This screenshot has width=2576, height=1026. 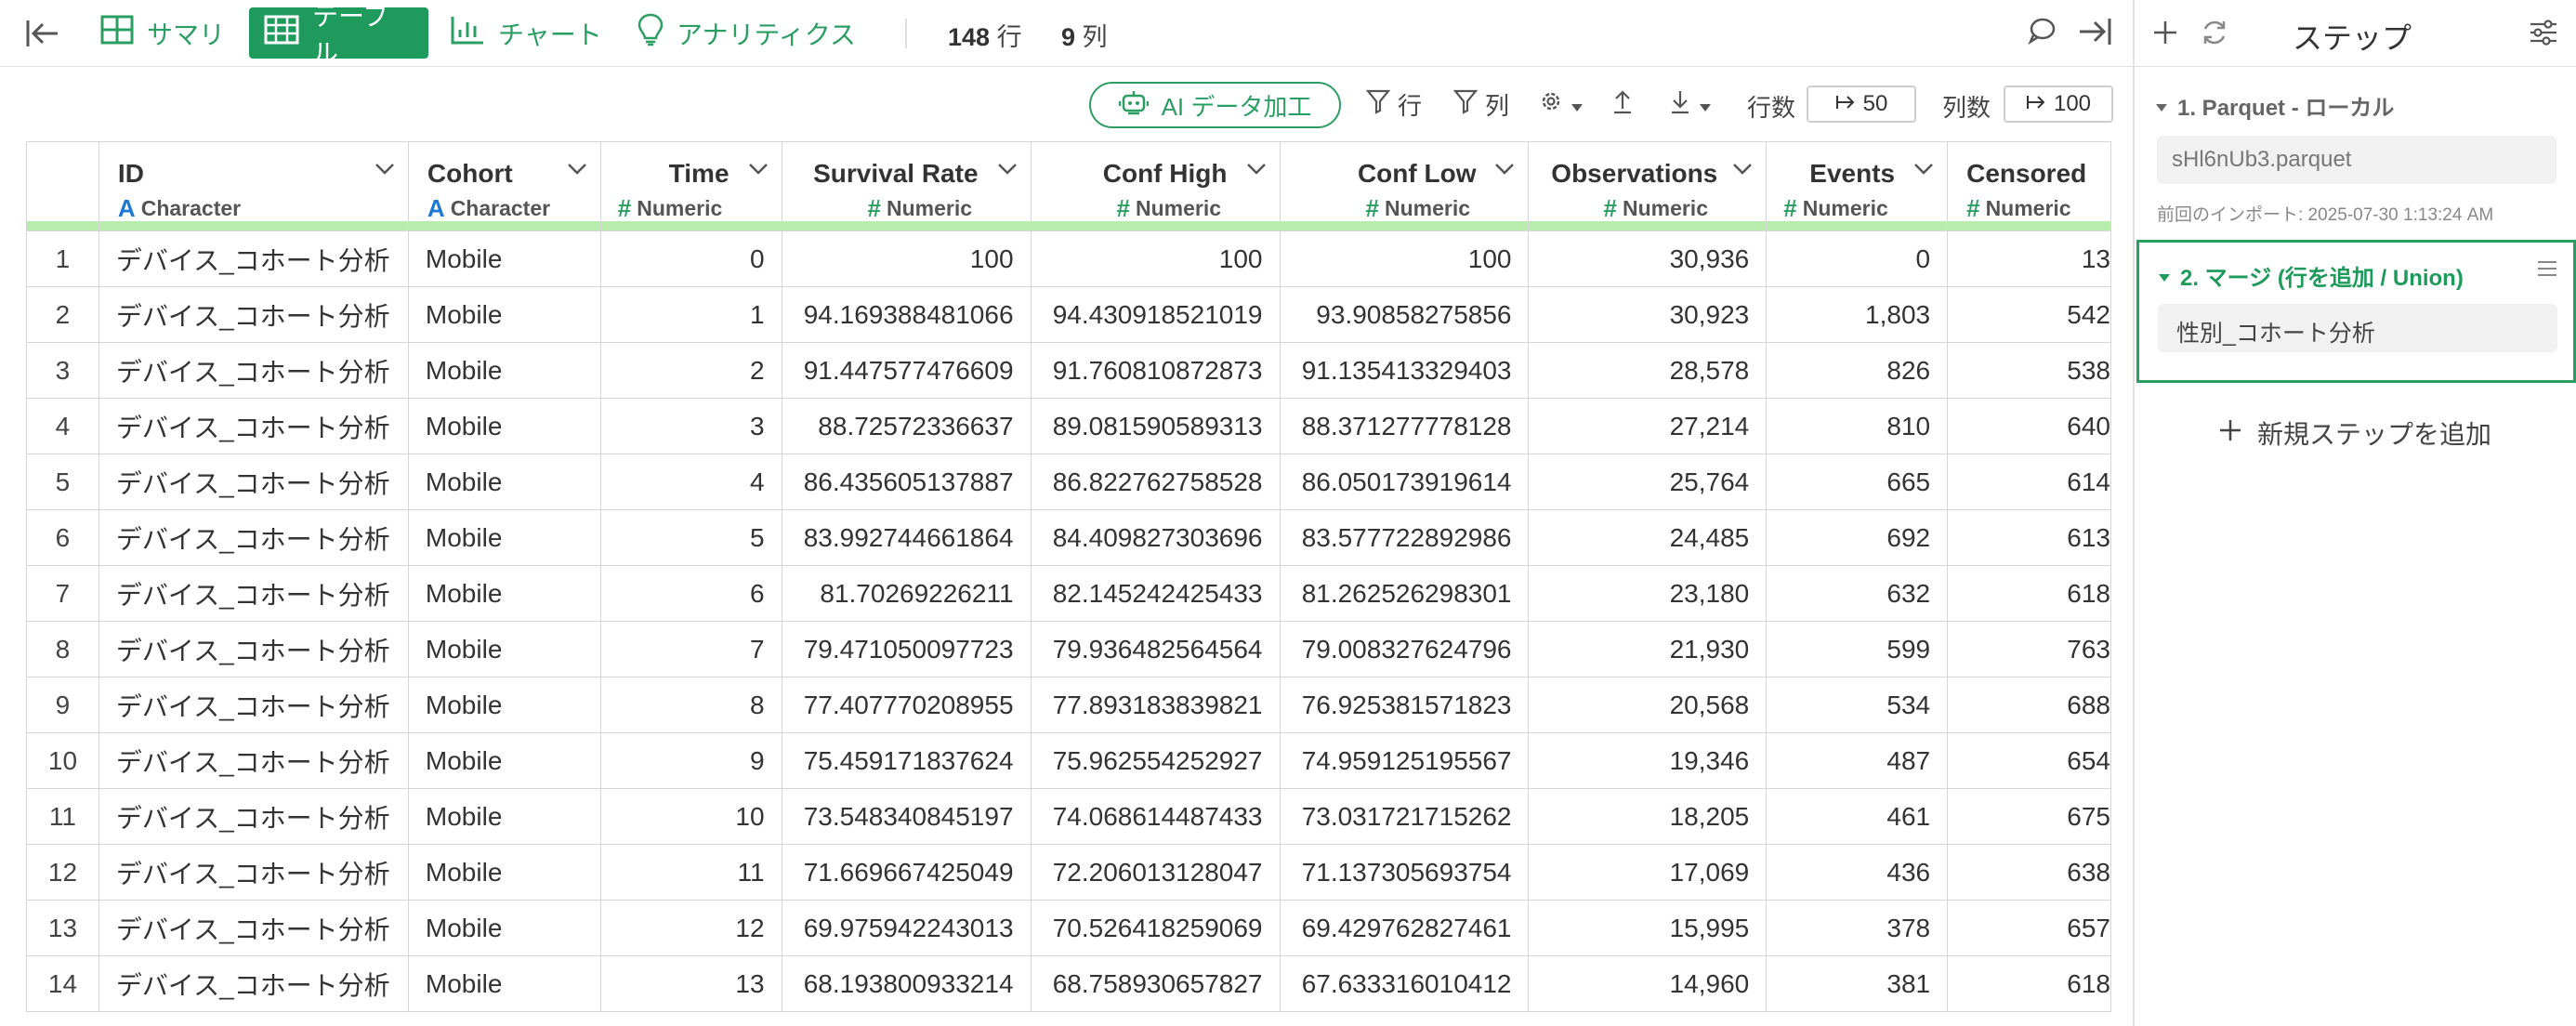 I want to click on table-cell: 640, so click(x=2029, y=426).